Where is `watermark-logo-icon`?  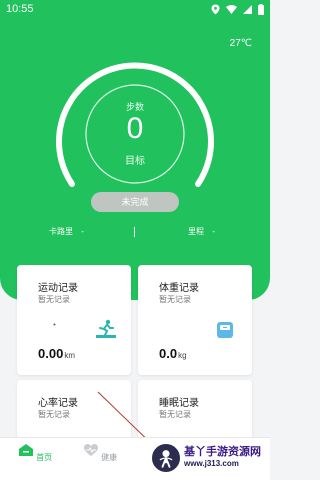
watermark-logo-icon is located at coordinates (166, 458).